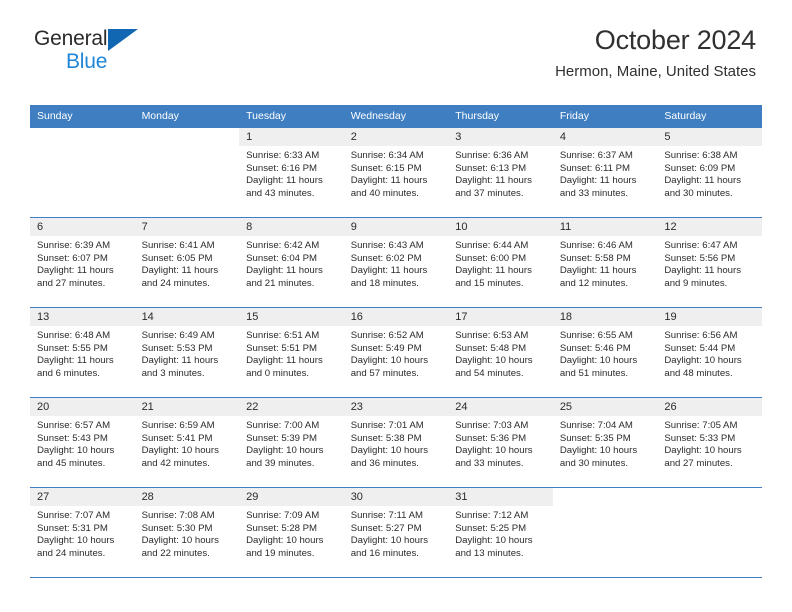  Describe the element at coordinates (282, 258) in the screenshot. I see `sunset-time: Sunset: 6:04 PM` at that location.